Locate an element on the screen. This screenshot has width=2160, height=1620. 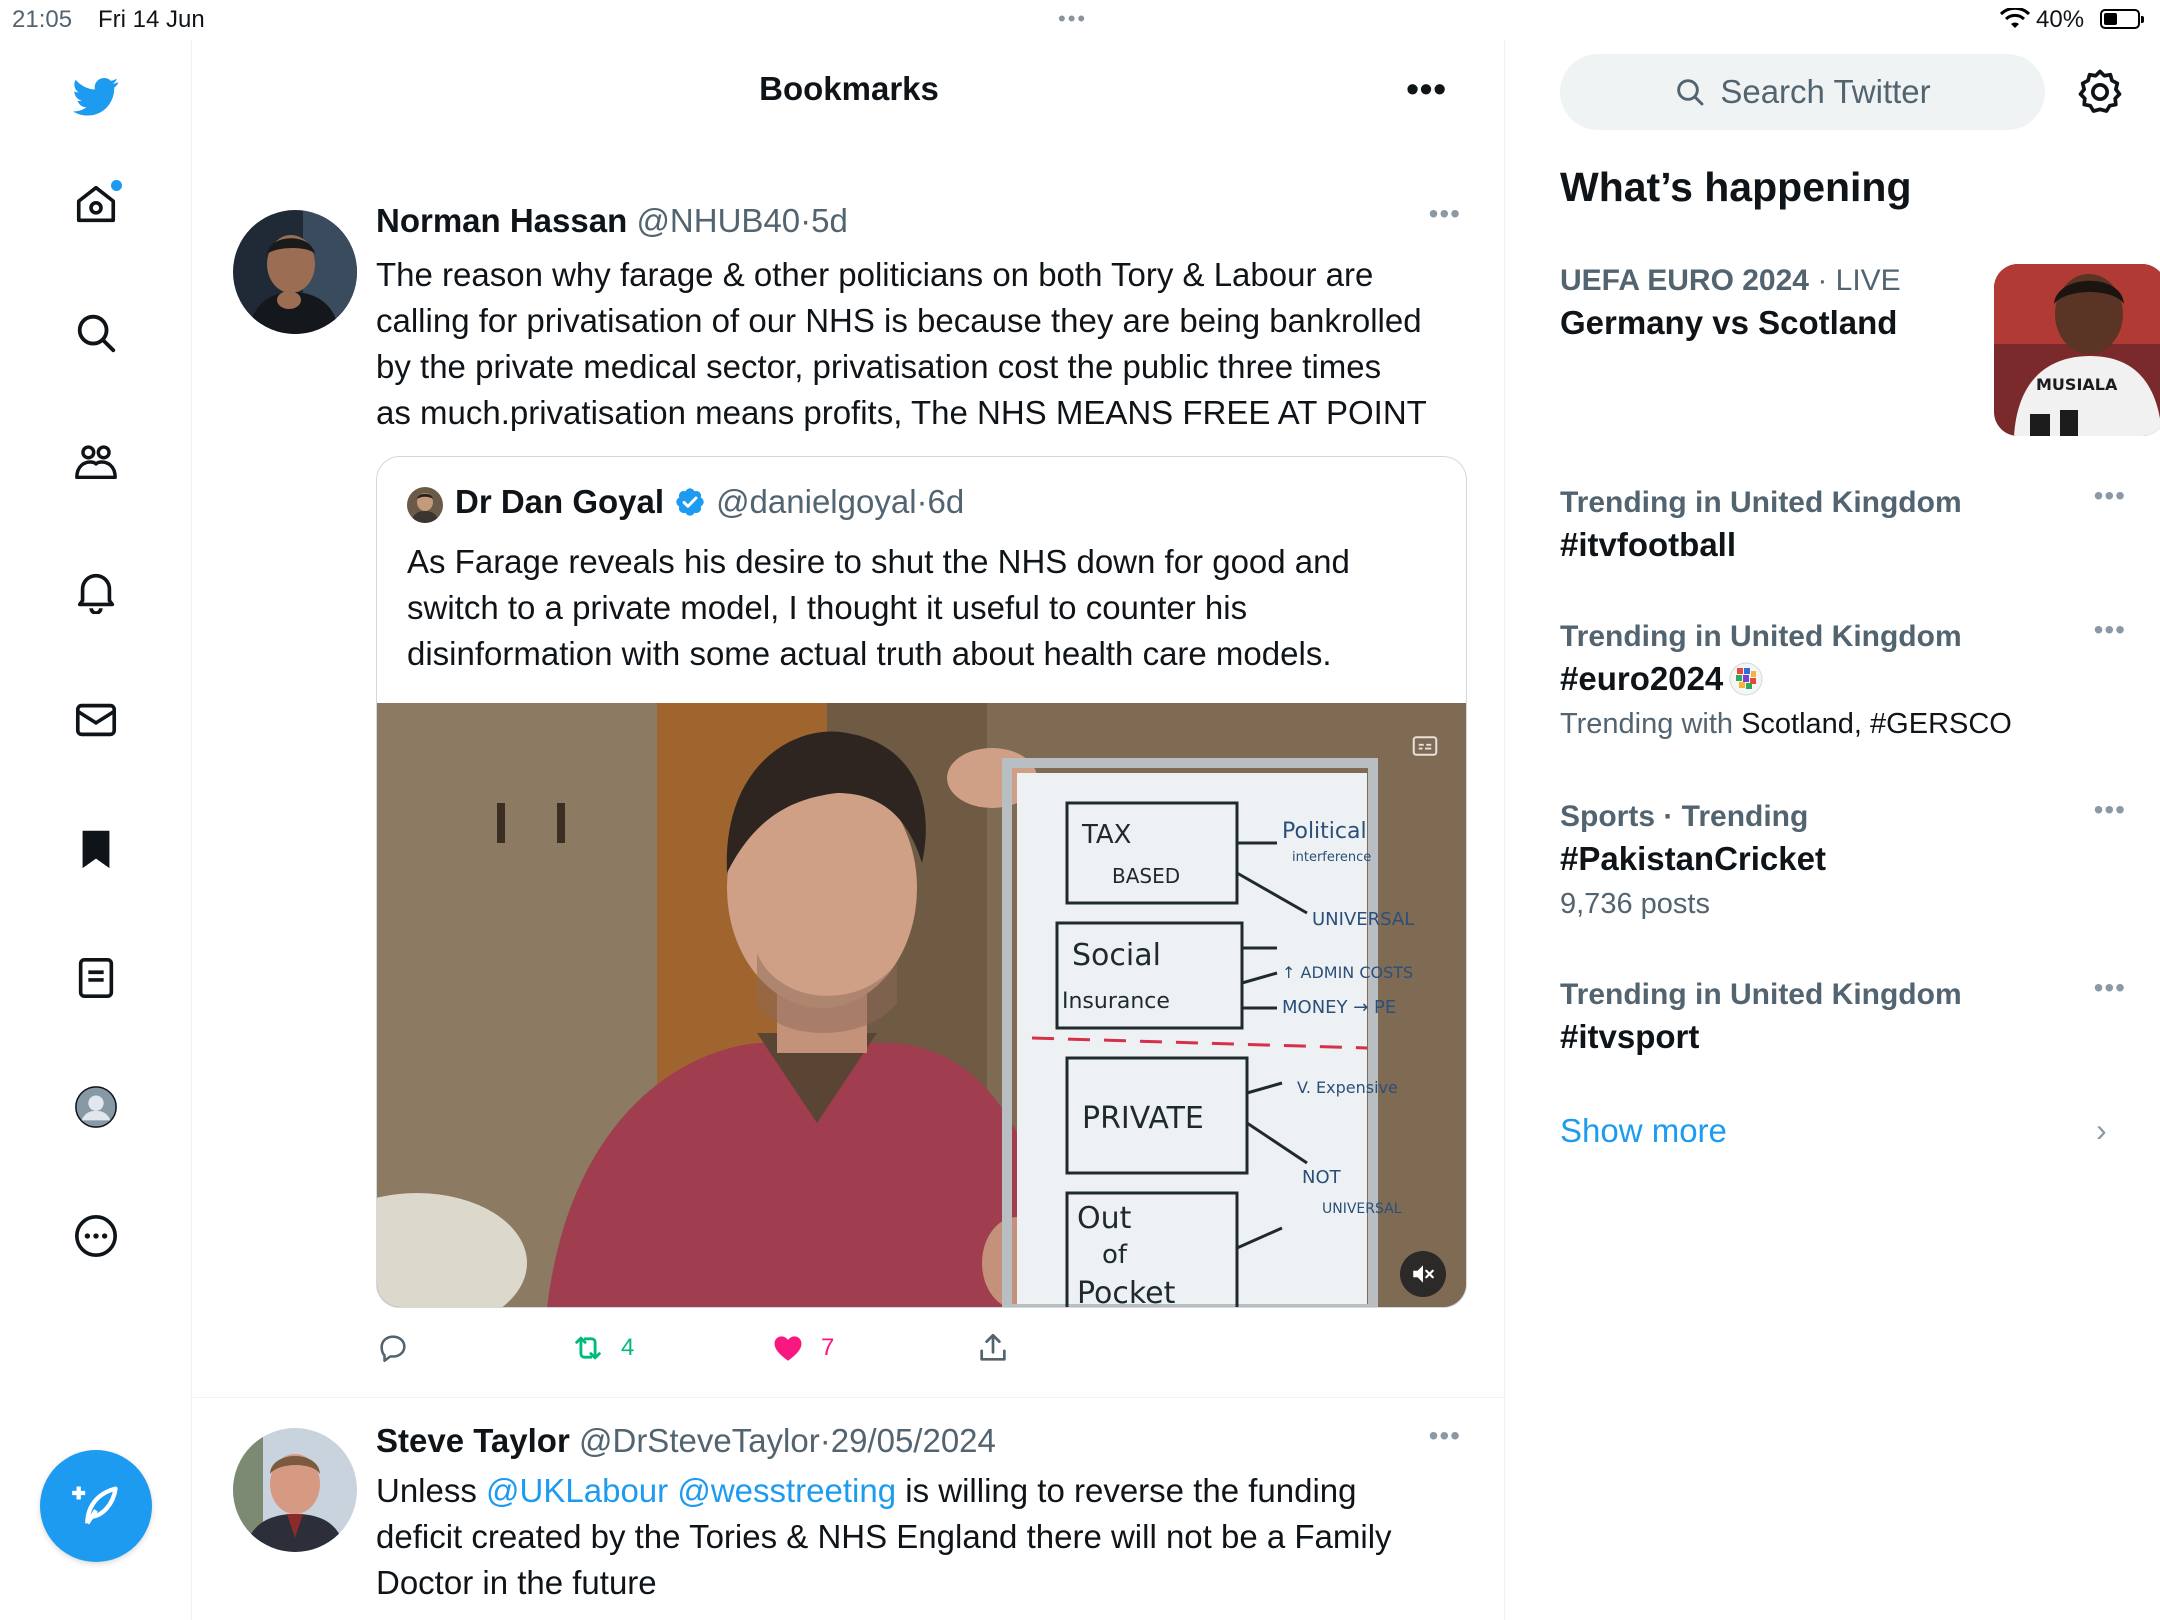
svg-text: Social is located at coordinates (1116, 955).